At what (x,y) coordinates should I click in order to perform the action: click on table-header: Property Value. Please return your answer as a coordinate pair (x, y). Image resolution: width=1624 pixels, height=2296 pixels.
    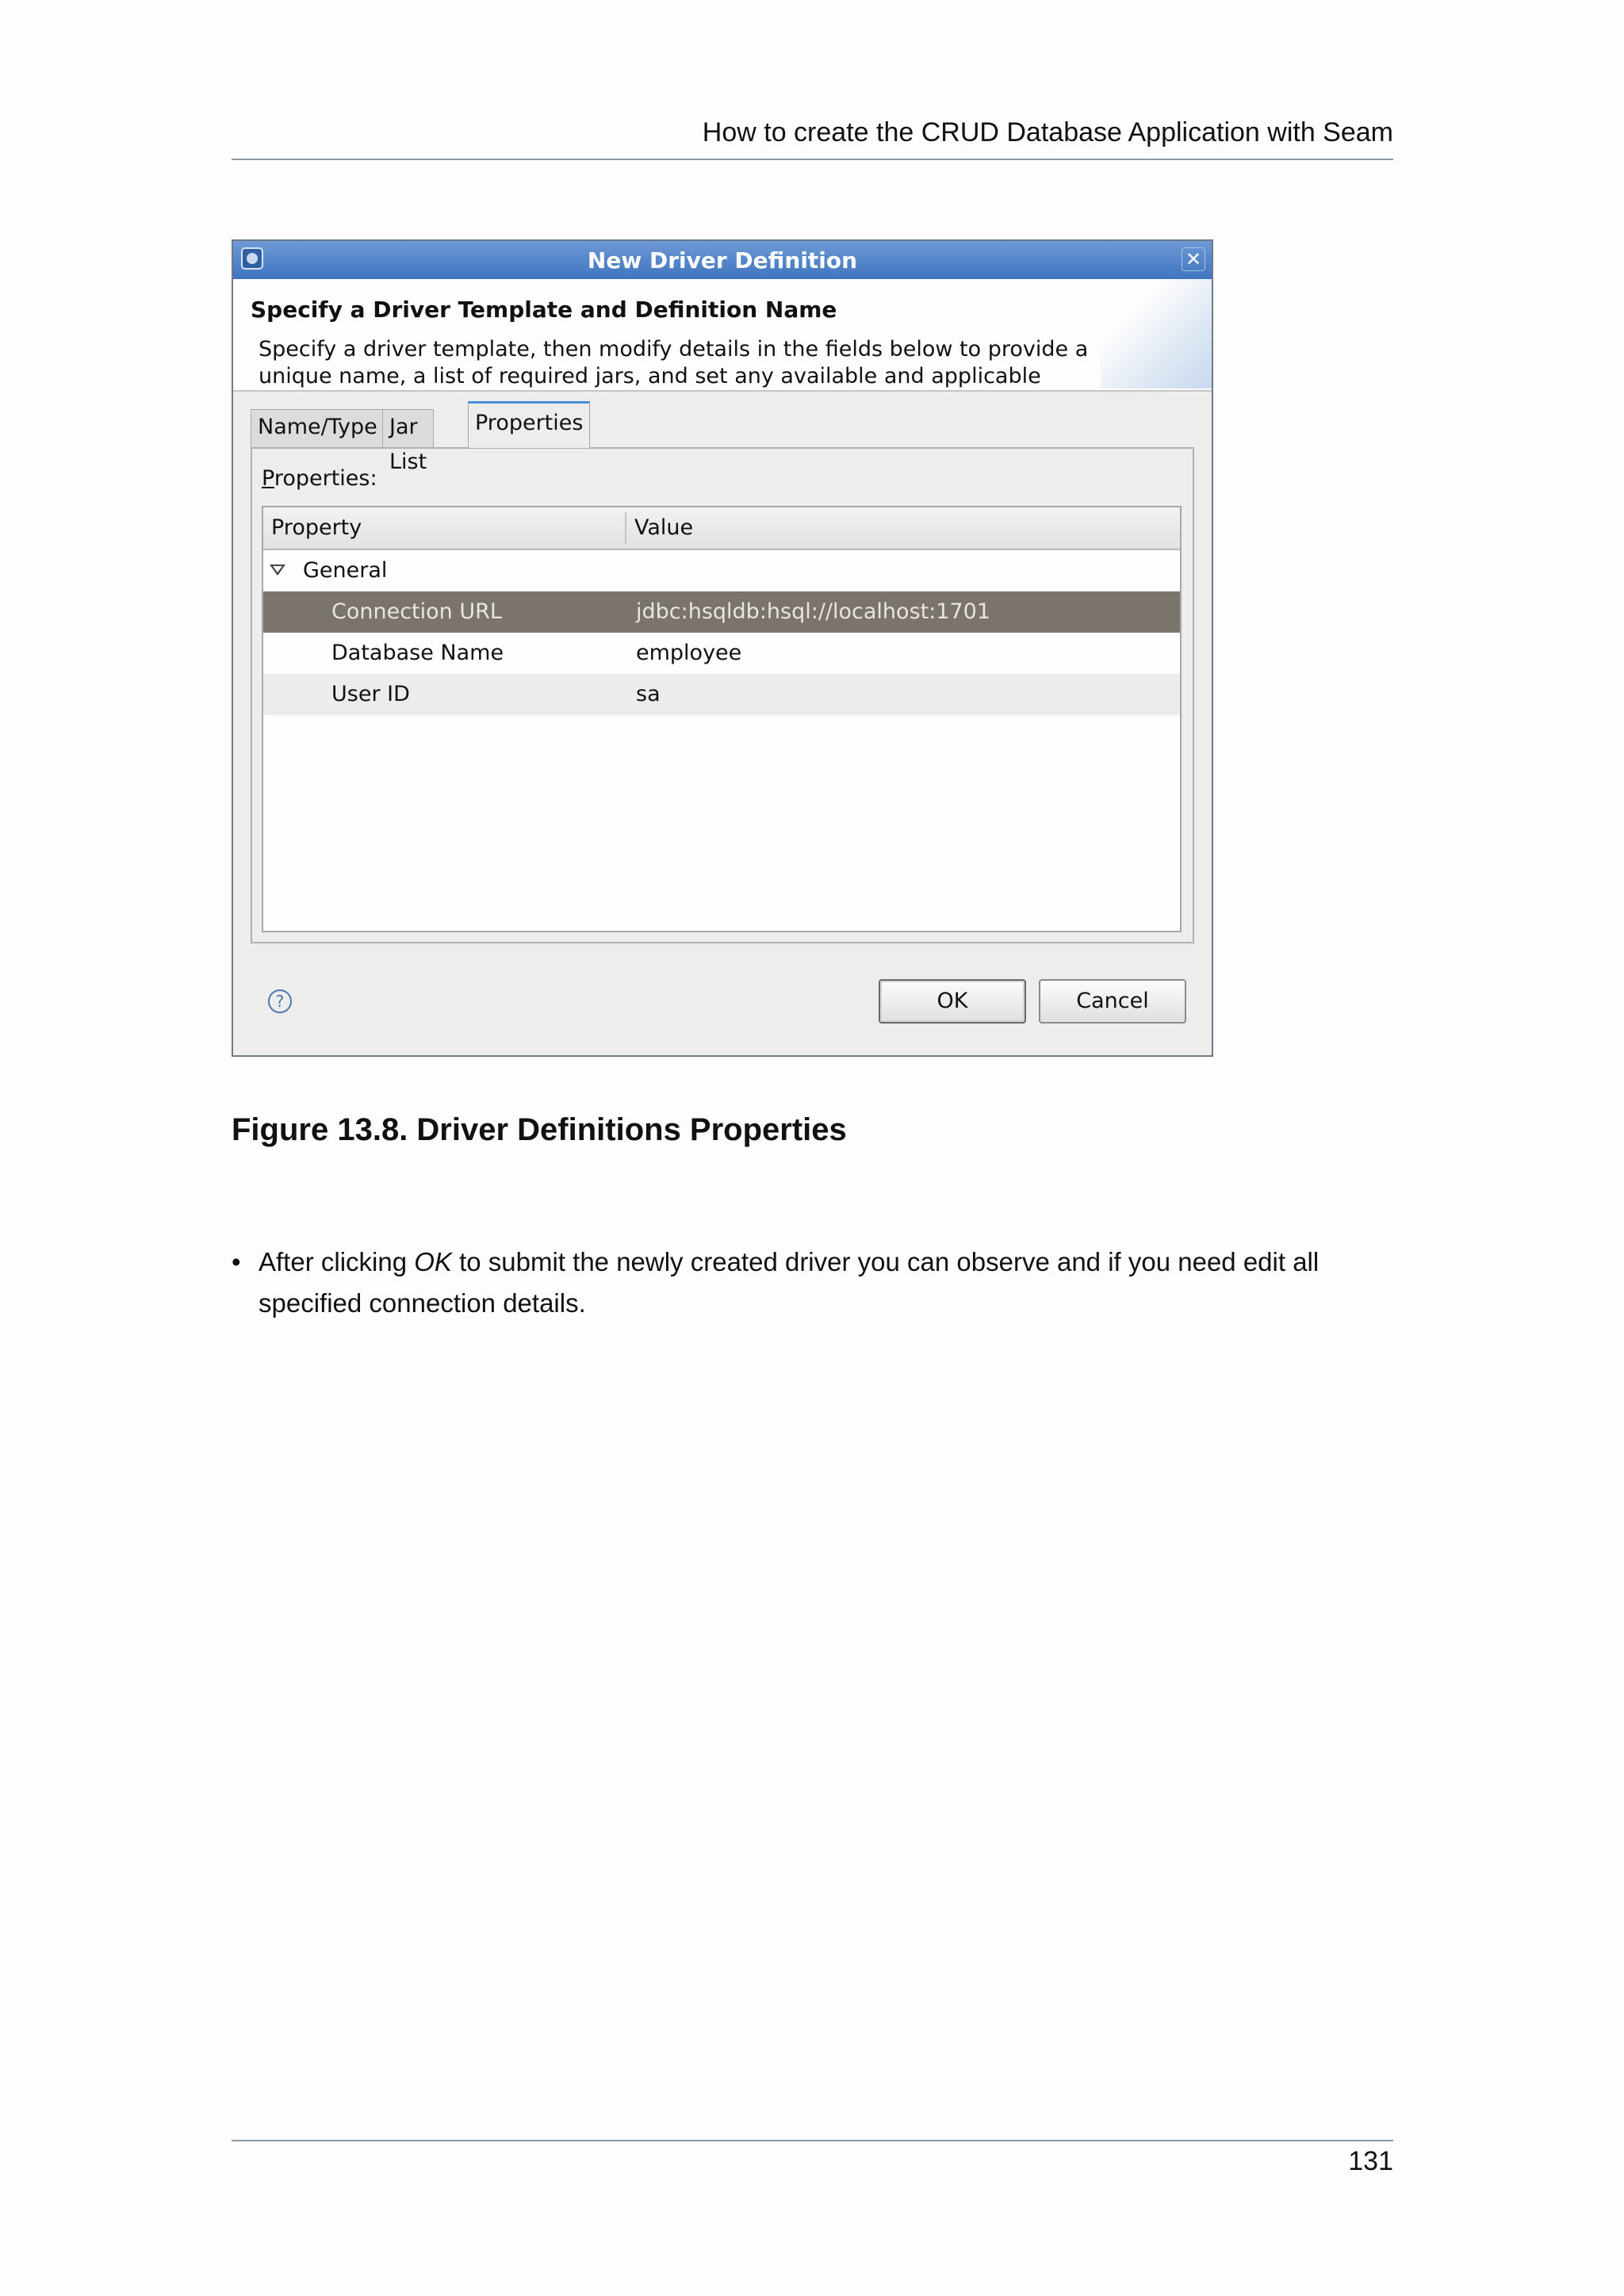
    Looking at the image, I should click on (721, 528).